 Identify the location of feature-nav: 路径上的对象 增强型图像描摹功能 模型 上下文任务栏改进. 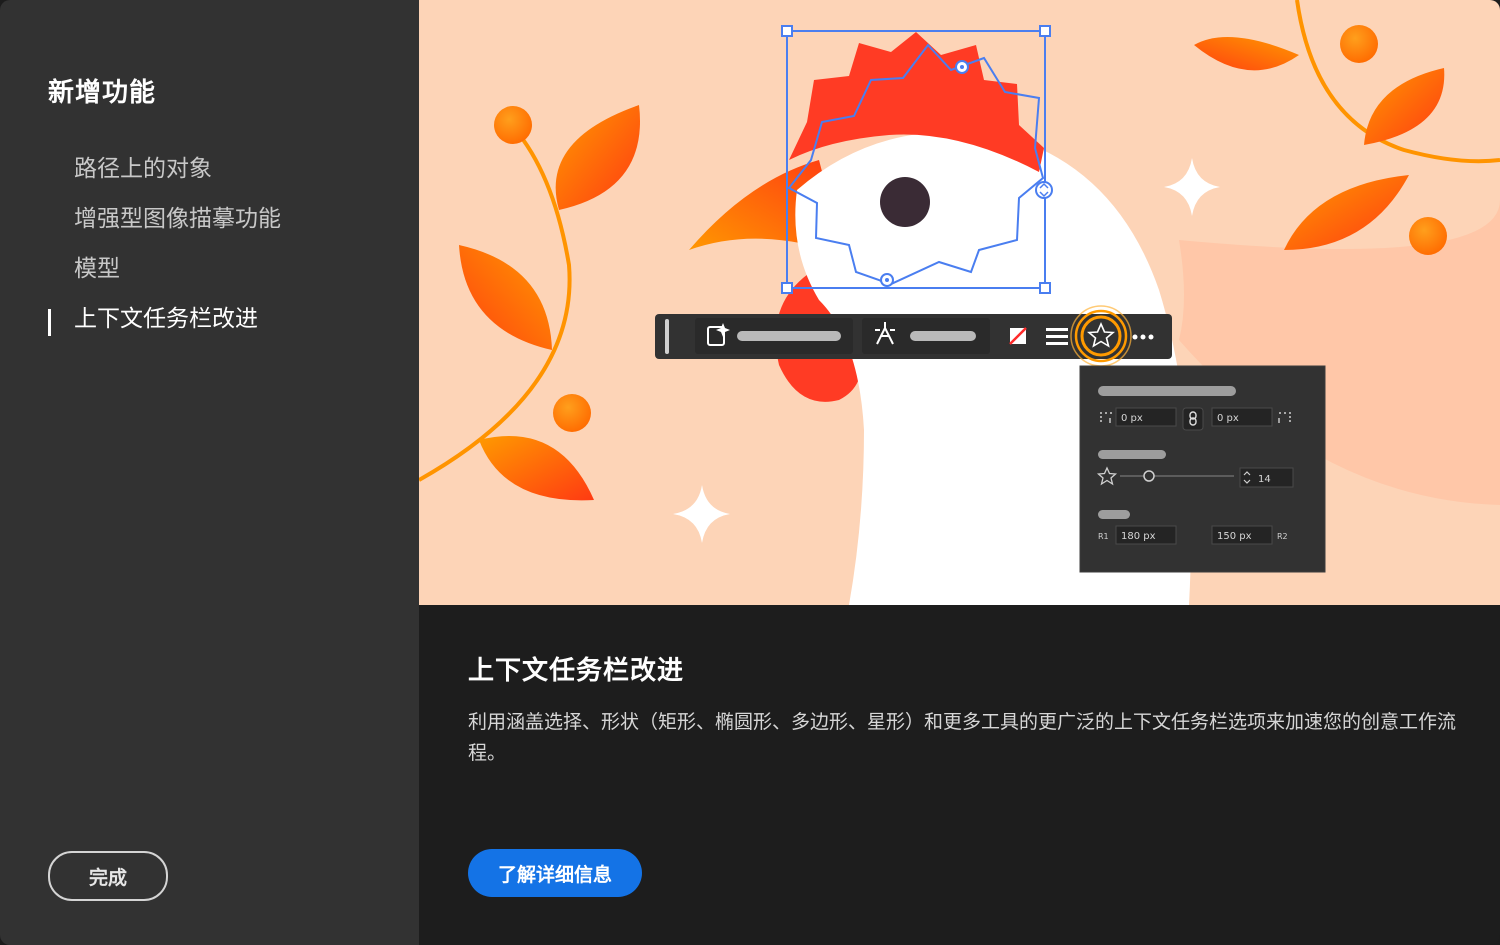
(218, 248).